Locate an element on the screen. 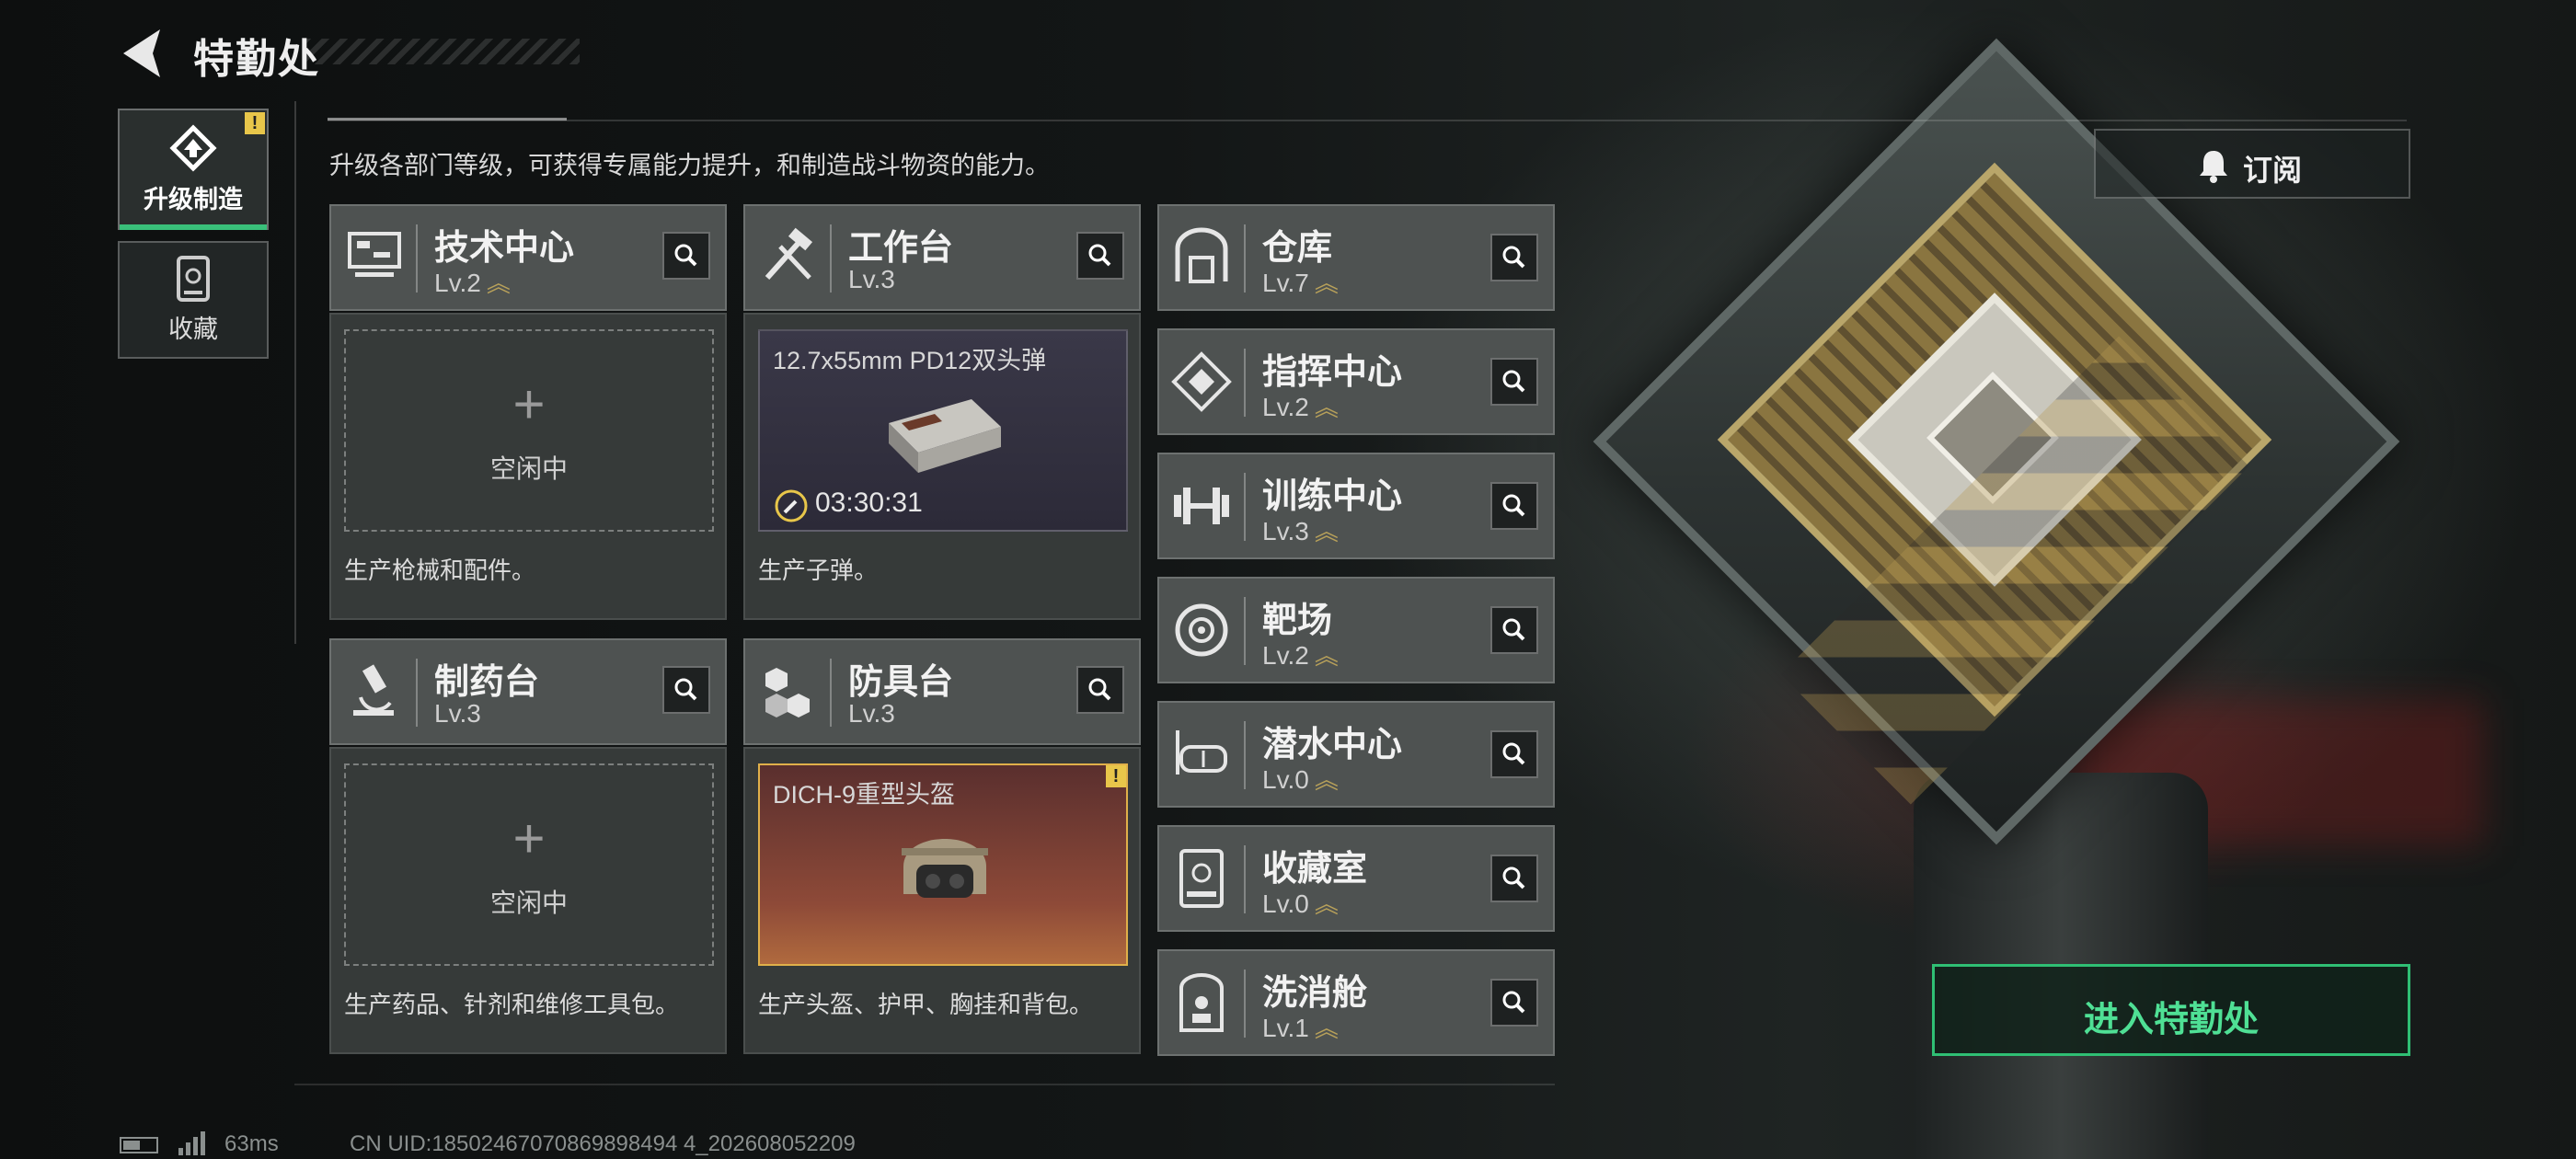  dept-name: 制药台 is located at coordinates (487, 682).